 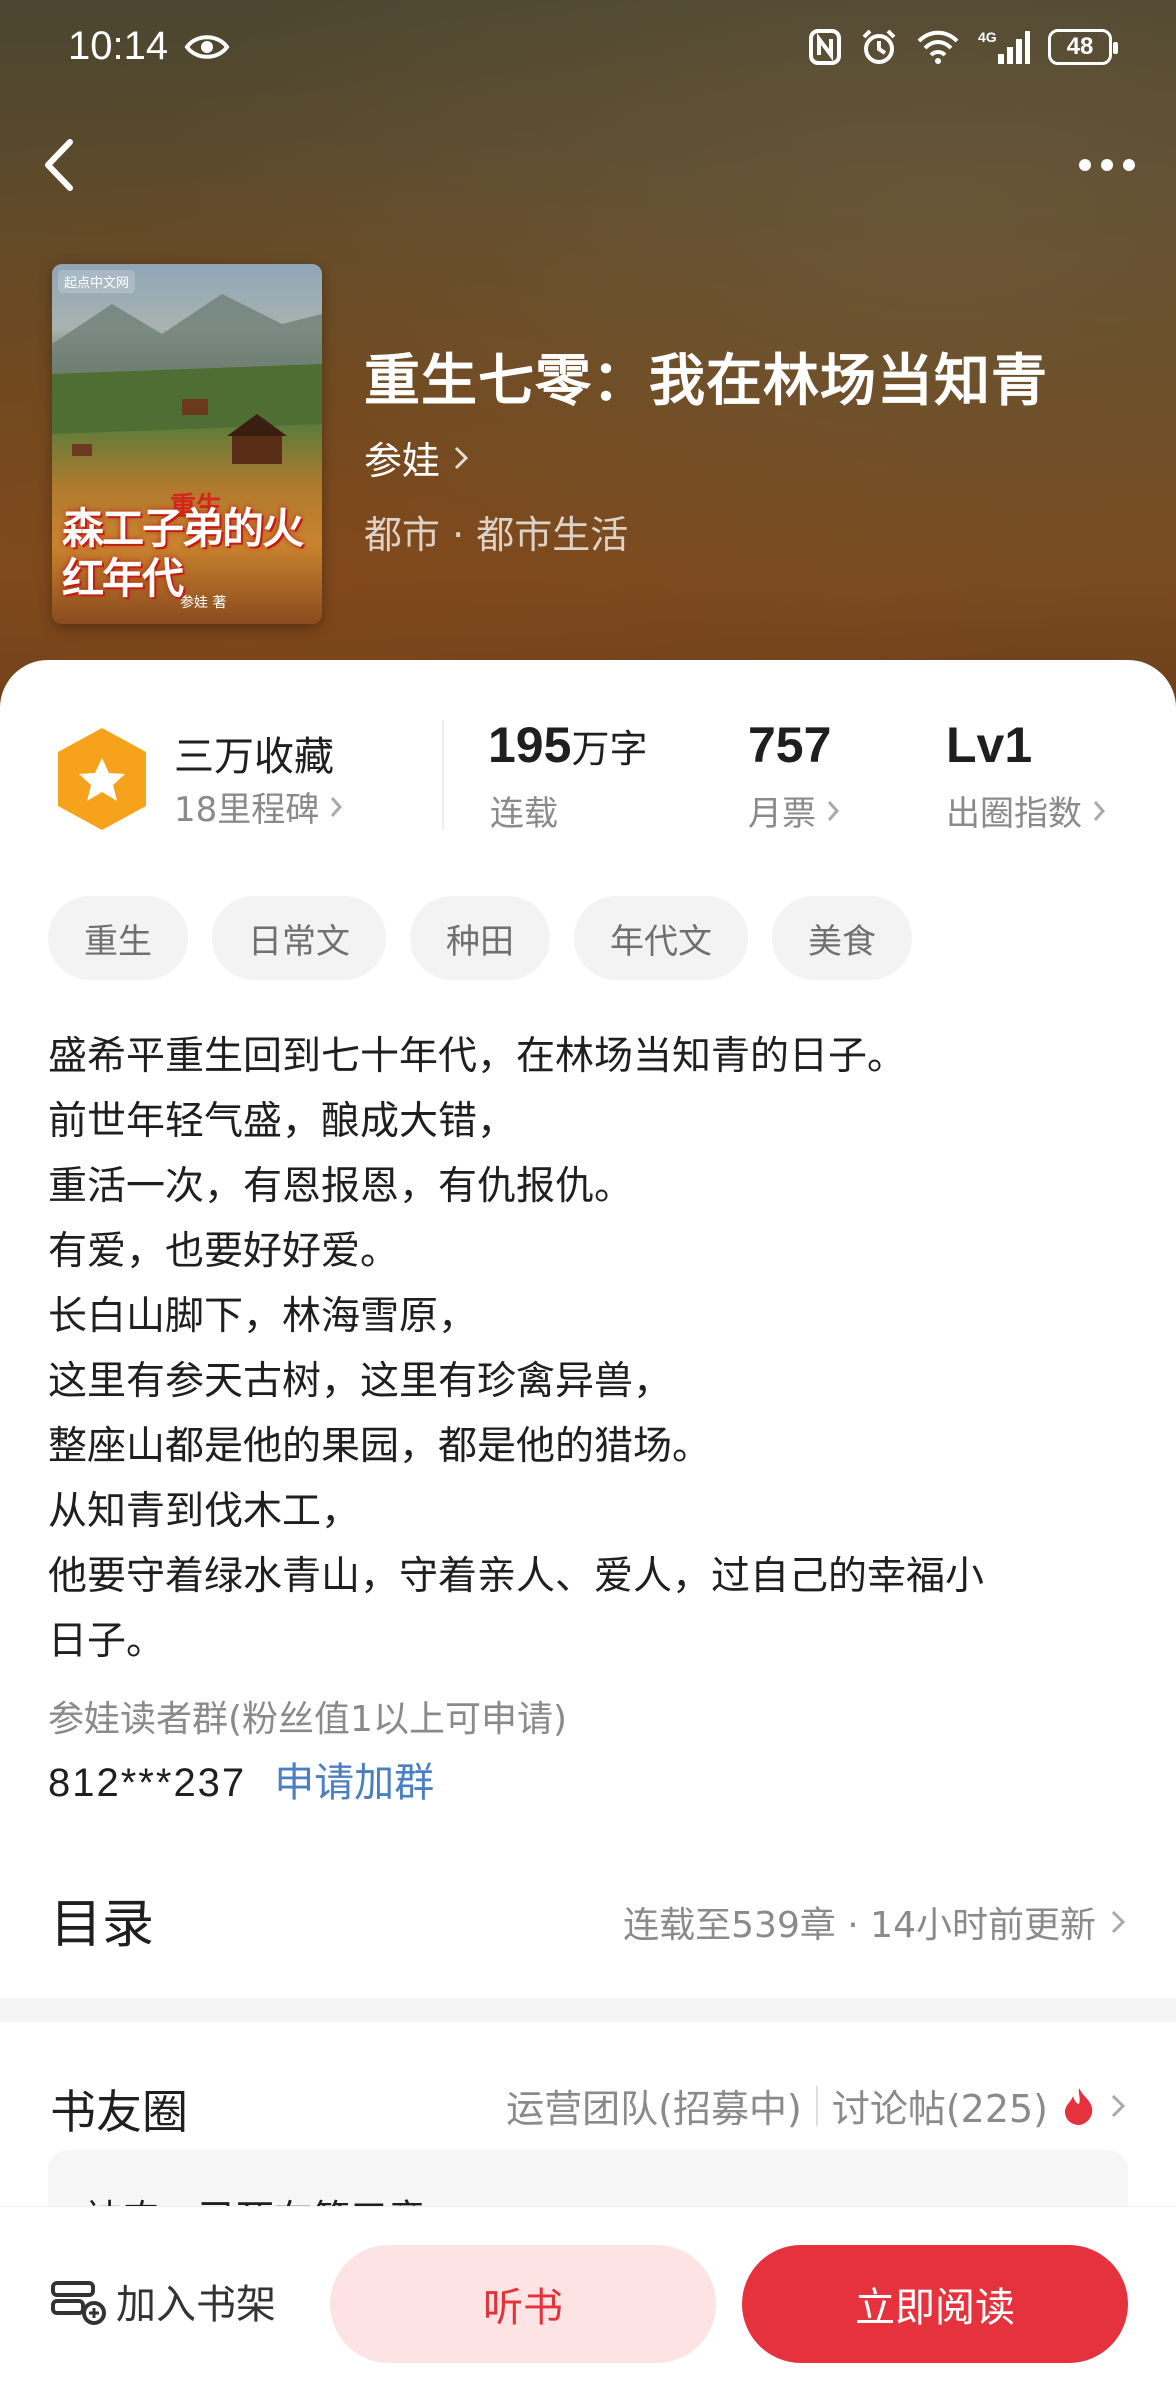 I want to click on description-line: 前世年轻气盛，酿成大错，, so click(x=282, y=1121).